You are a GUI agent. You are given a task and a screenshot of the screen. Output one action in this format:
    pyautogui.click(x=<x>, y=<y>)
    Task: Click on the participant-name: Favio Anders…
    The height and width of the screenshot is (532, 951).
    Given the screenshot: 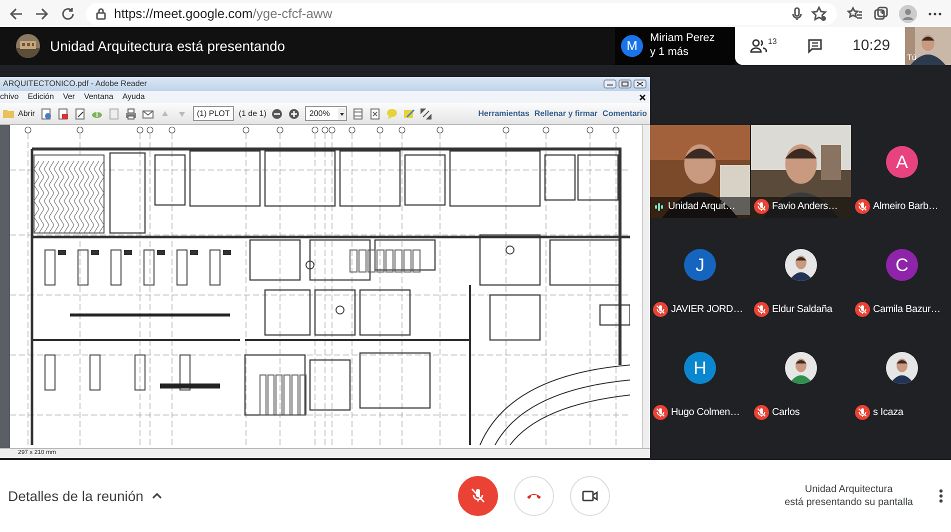 What is the action you would take?
    pyautogui.click(x=805, y=207)
    